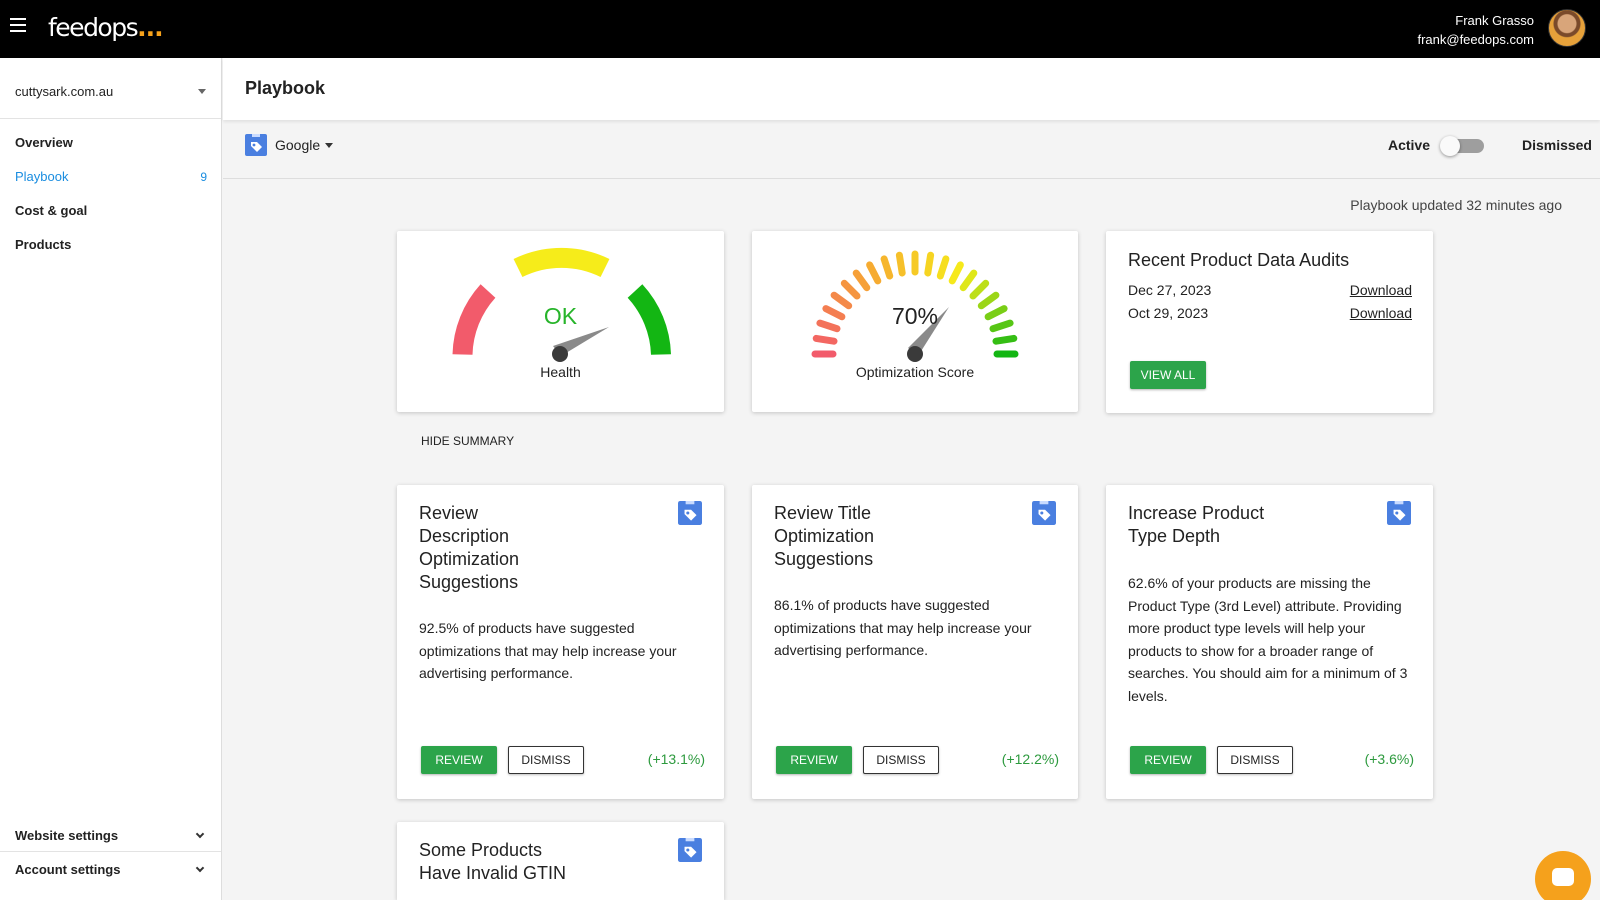 Image resolution: width=1600 pixels, height=900 pixels. Describe the element at coordinates (1567, 28) in the screenshot. I see `avatar` at that location.